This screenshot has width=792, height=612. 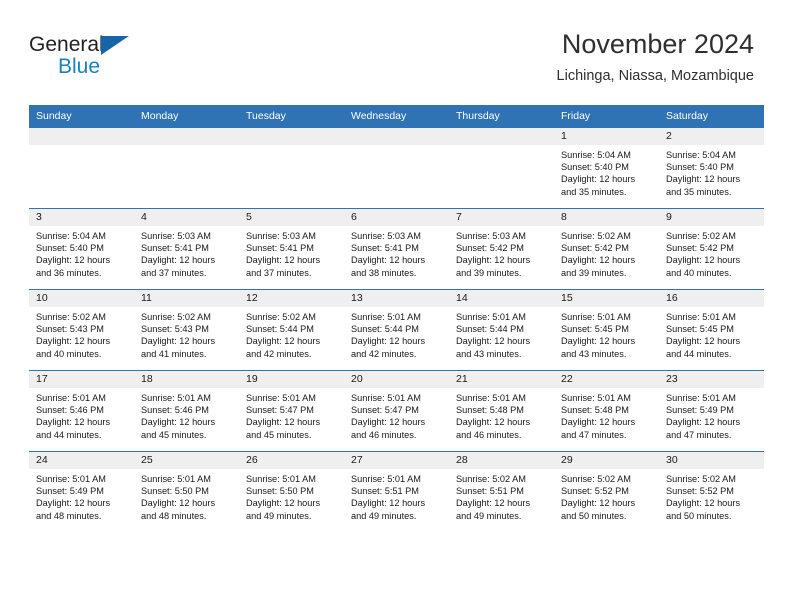 I want to click on day-number: 17, so click(x=81, y=379).